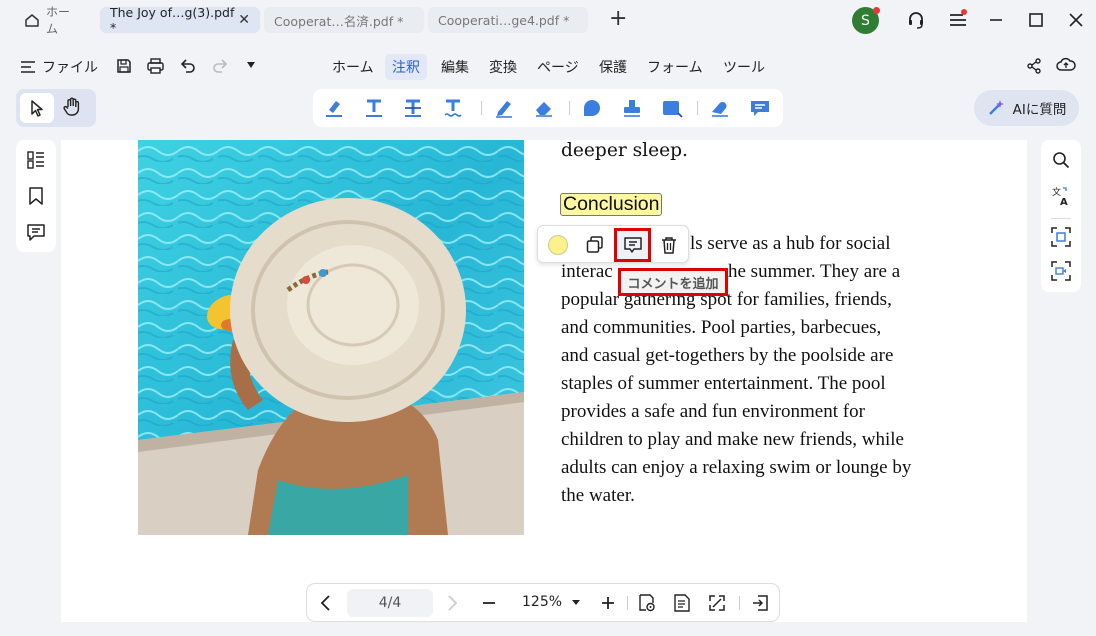 This screenshot has width=1096, height=636. Describe the element at coordinates (390, 603) in the screenshot. I see `page-number-input: 4/4` at that location.